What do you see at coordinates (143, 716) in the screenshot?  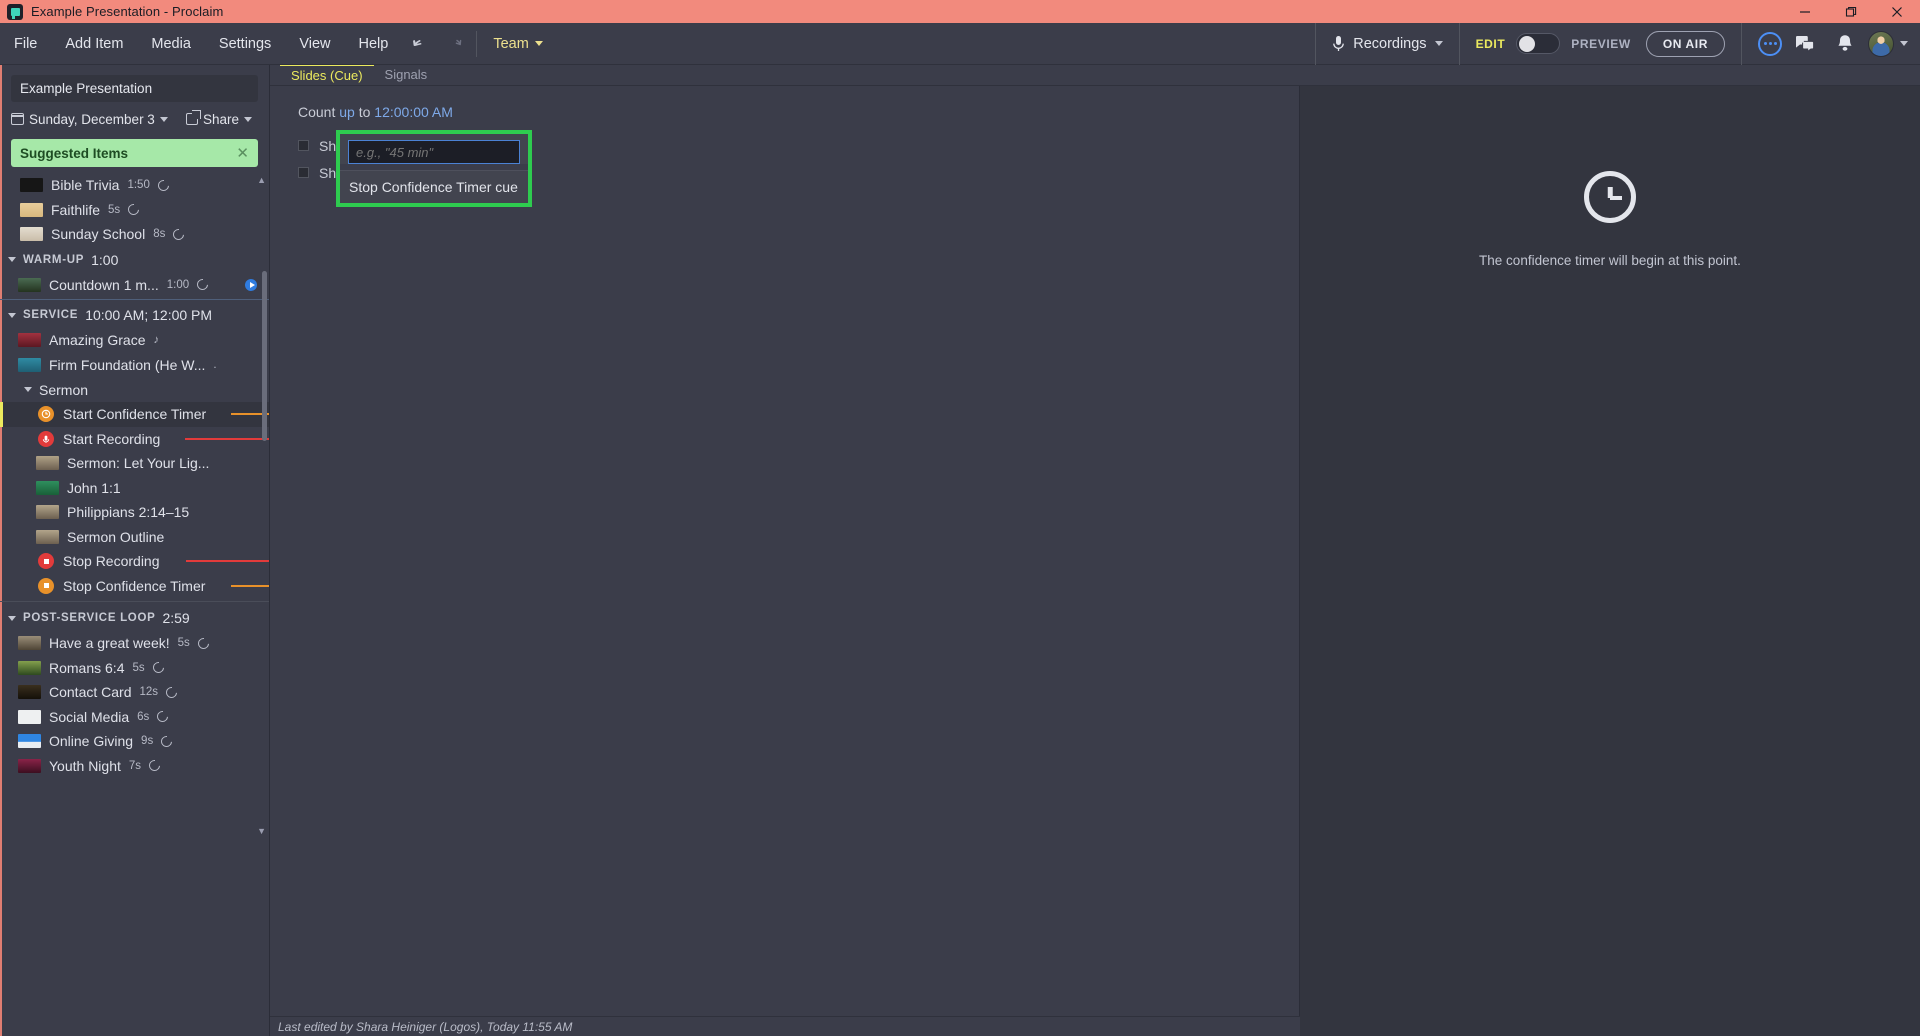 I see `item-duration: 6s` at bounding box center [143, 716].